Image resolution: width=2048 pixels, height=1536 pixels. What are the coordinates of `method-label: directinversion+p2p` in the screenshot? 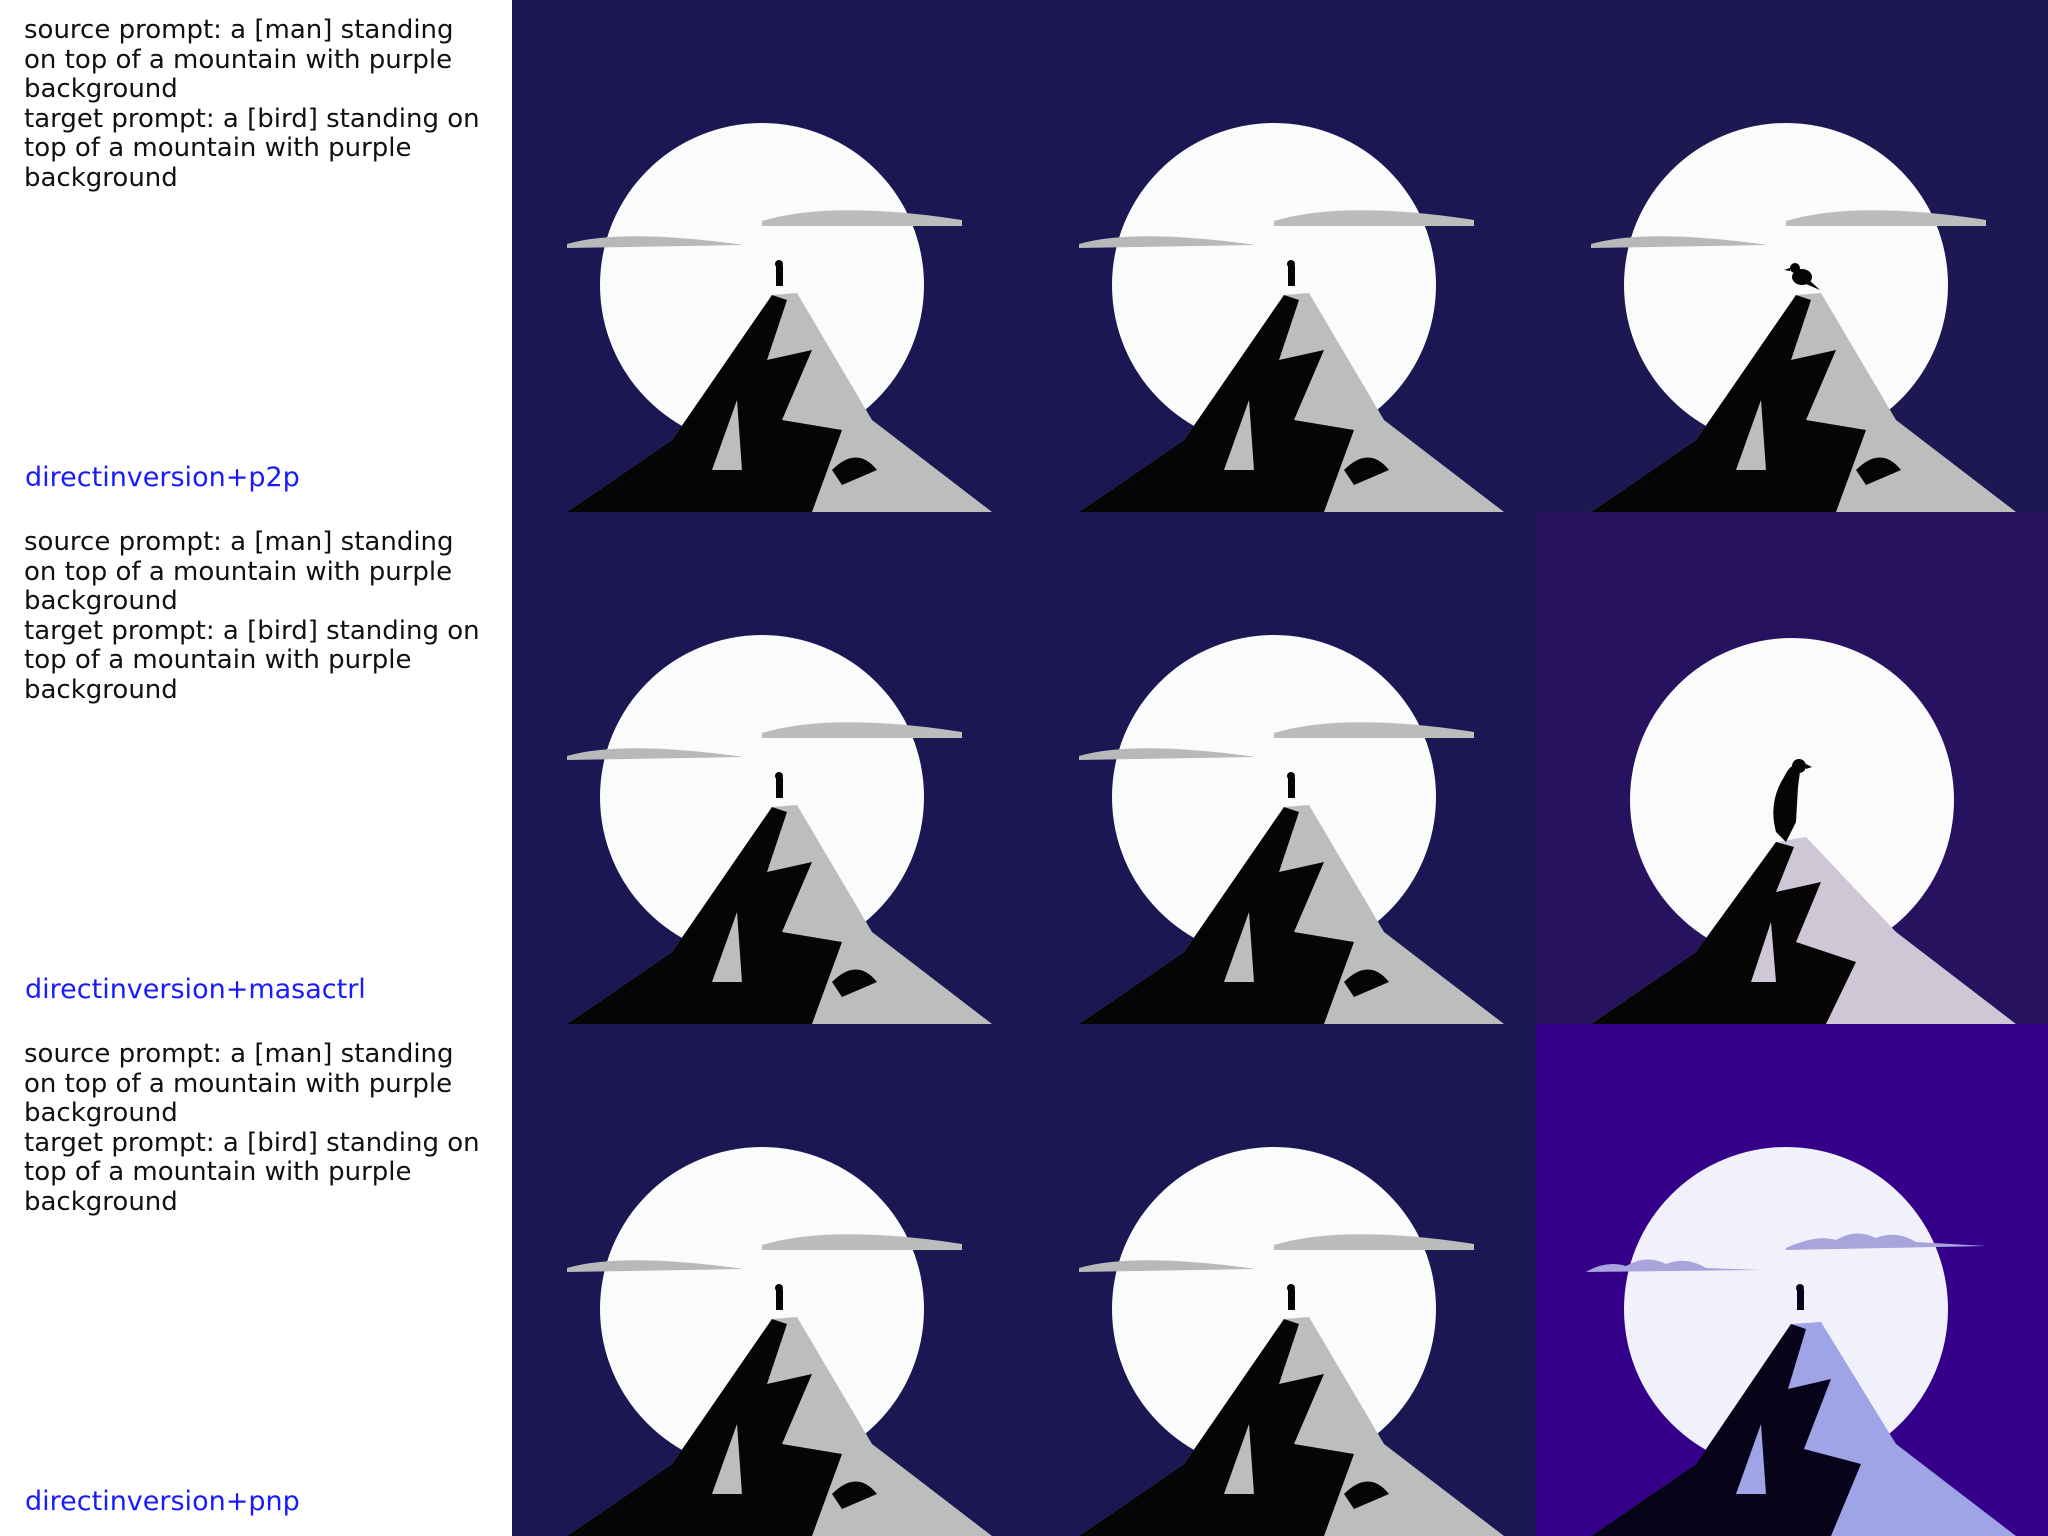 It's located at (162, 477).